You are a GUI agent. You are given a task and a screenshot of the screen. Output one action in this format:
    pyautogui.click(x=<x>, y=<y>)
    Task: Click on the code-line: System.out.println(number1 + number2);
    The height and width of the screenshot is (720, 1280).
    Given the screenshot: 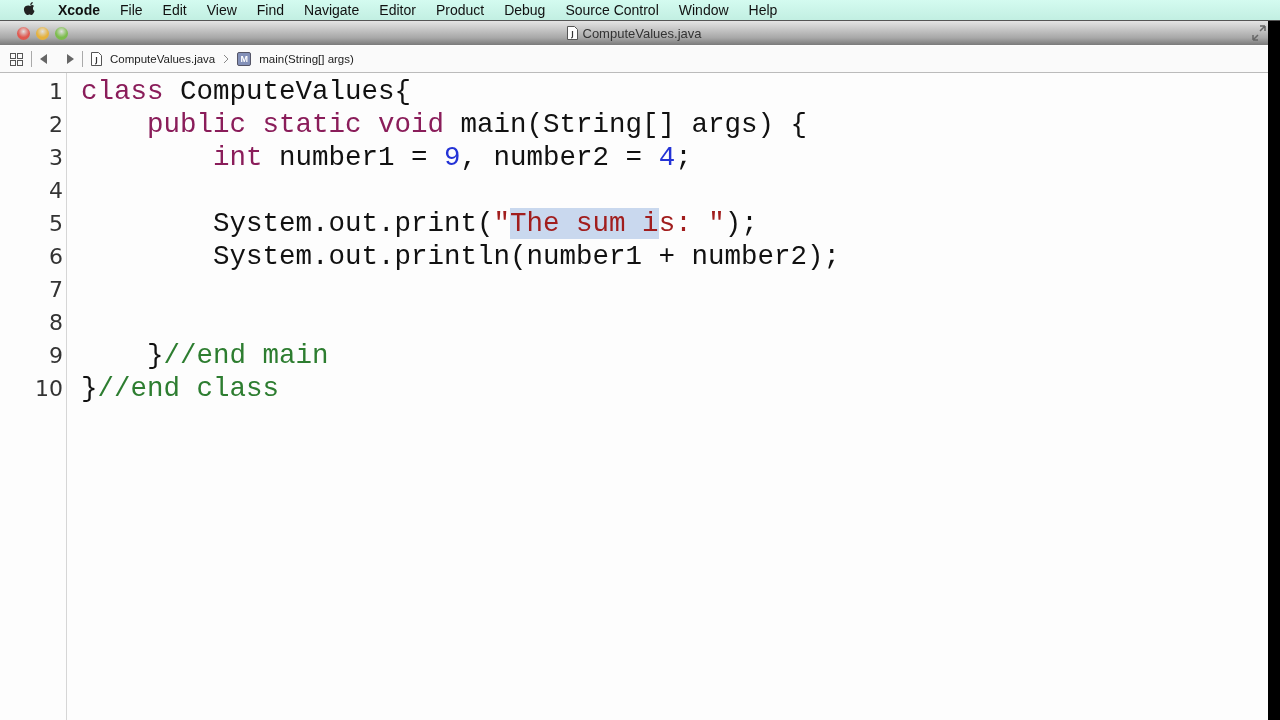 What is the action you would take?
    pyautogui.click(x=526, y=256)
    